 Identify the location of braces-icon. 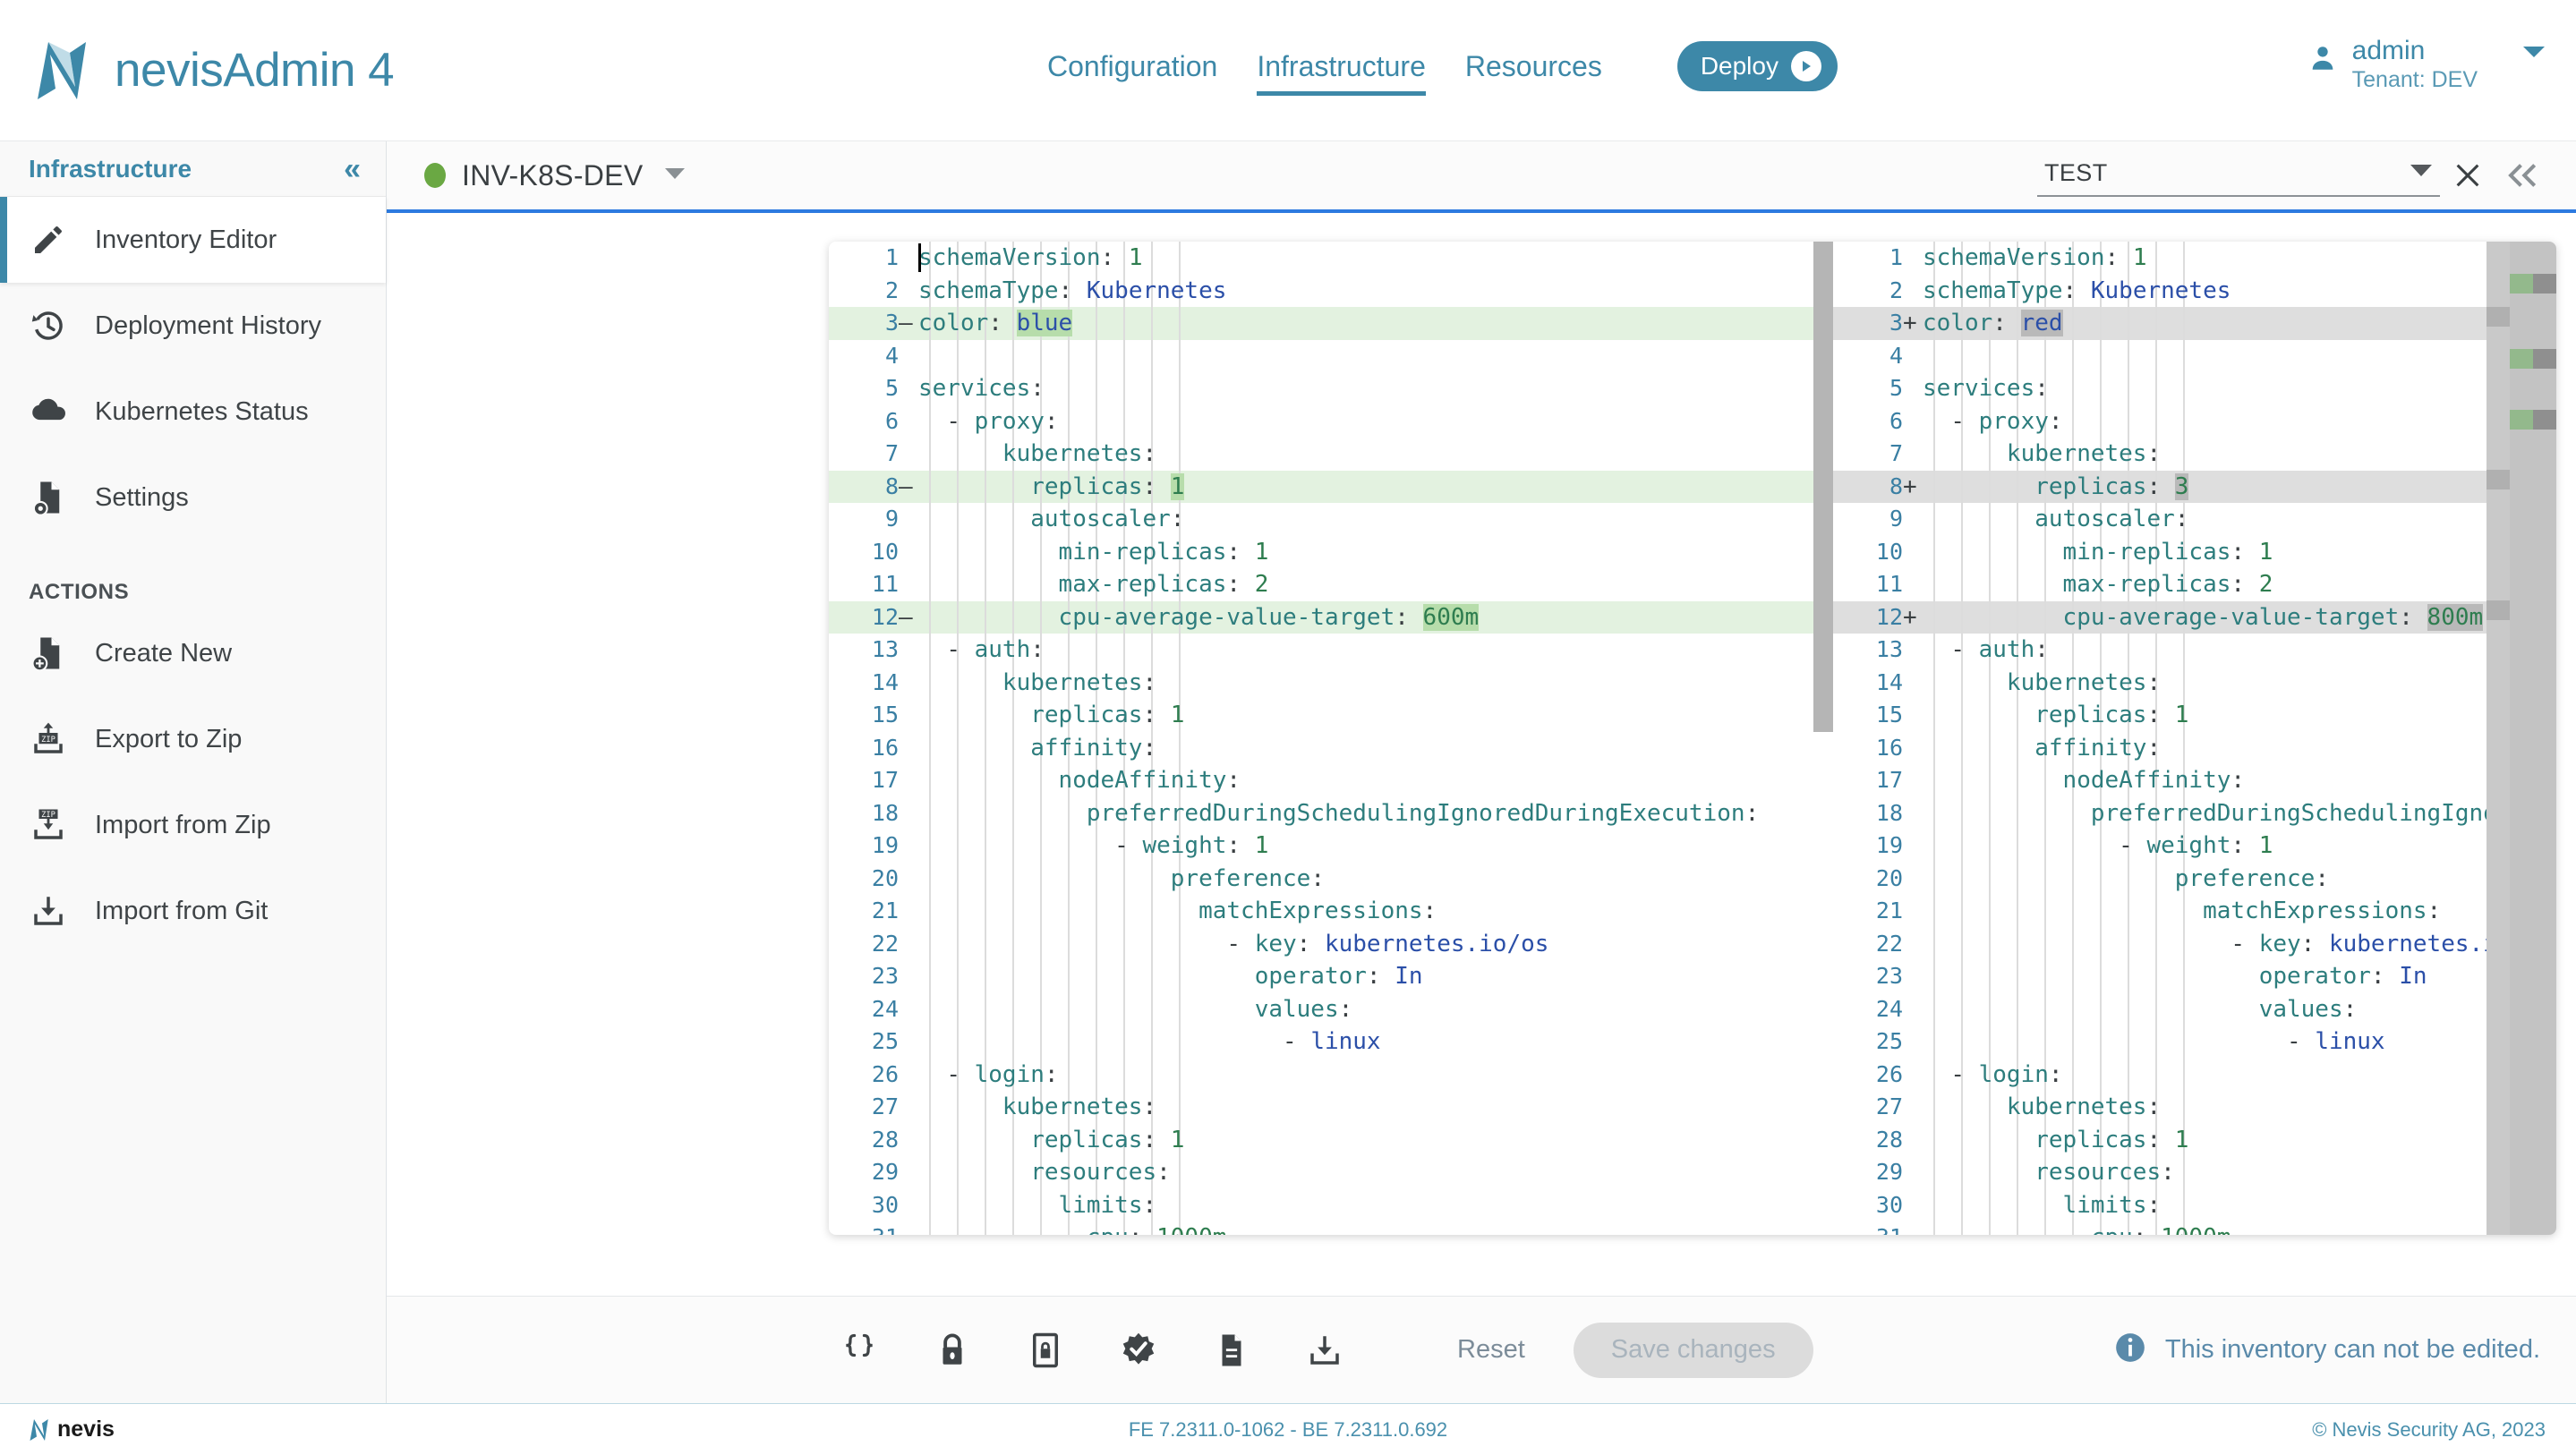
(859, 1350).